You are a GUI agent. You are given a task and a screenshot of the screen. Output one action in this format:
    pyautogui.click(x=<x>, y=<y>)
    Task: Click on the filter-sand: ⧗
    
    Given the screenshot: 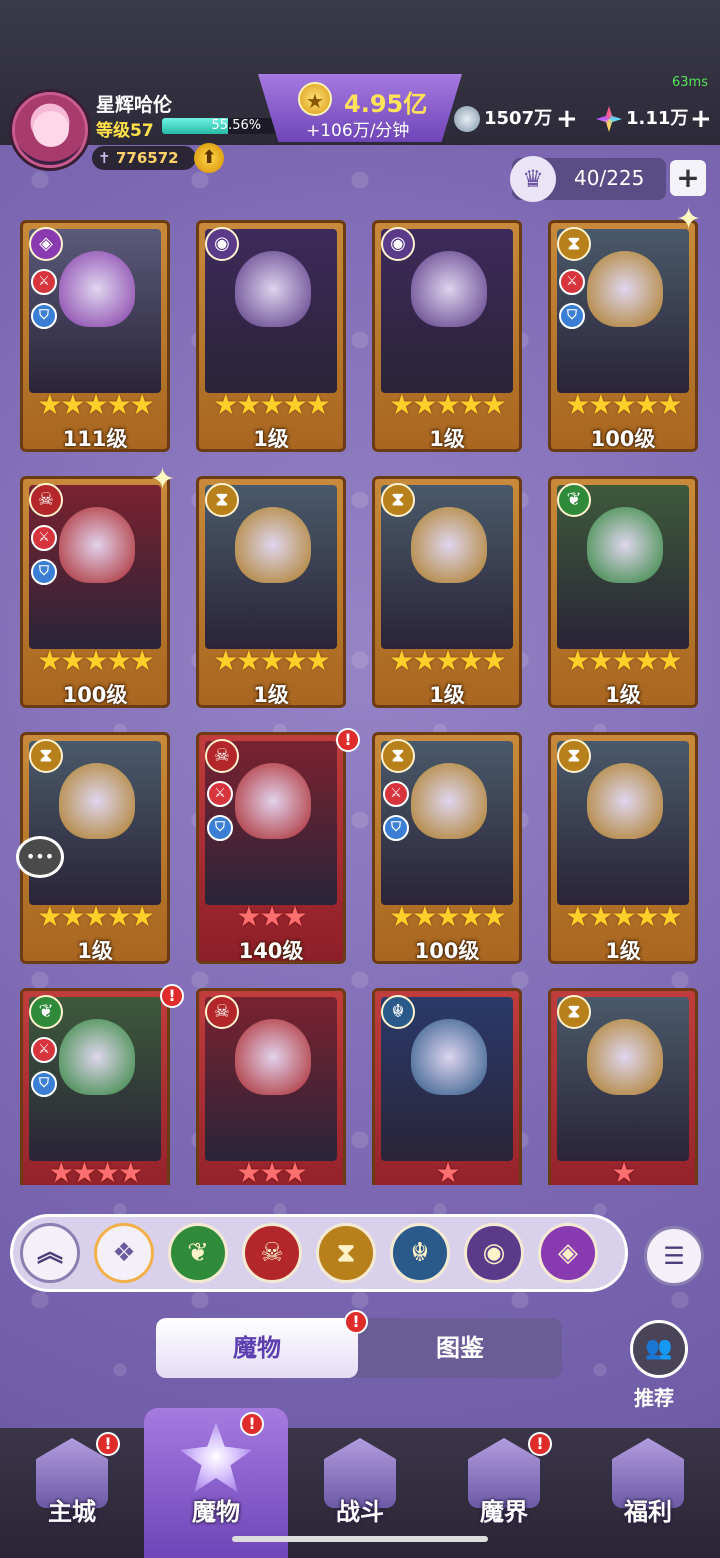 What is the action you would take?
    pyautogui.click(x=346, y=1253)
    